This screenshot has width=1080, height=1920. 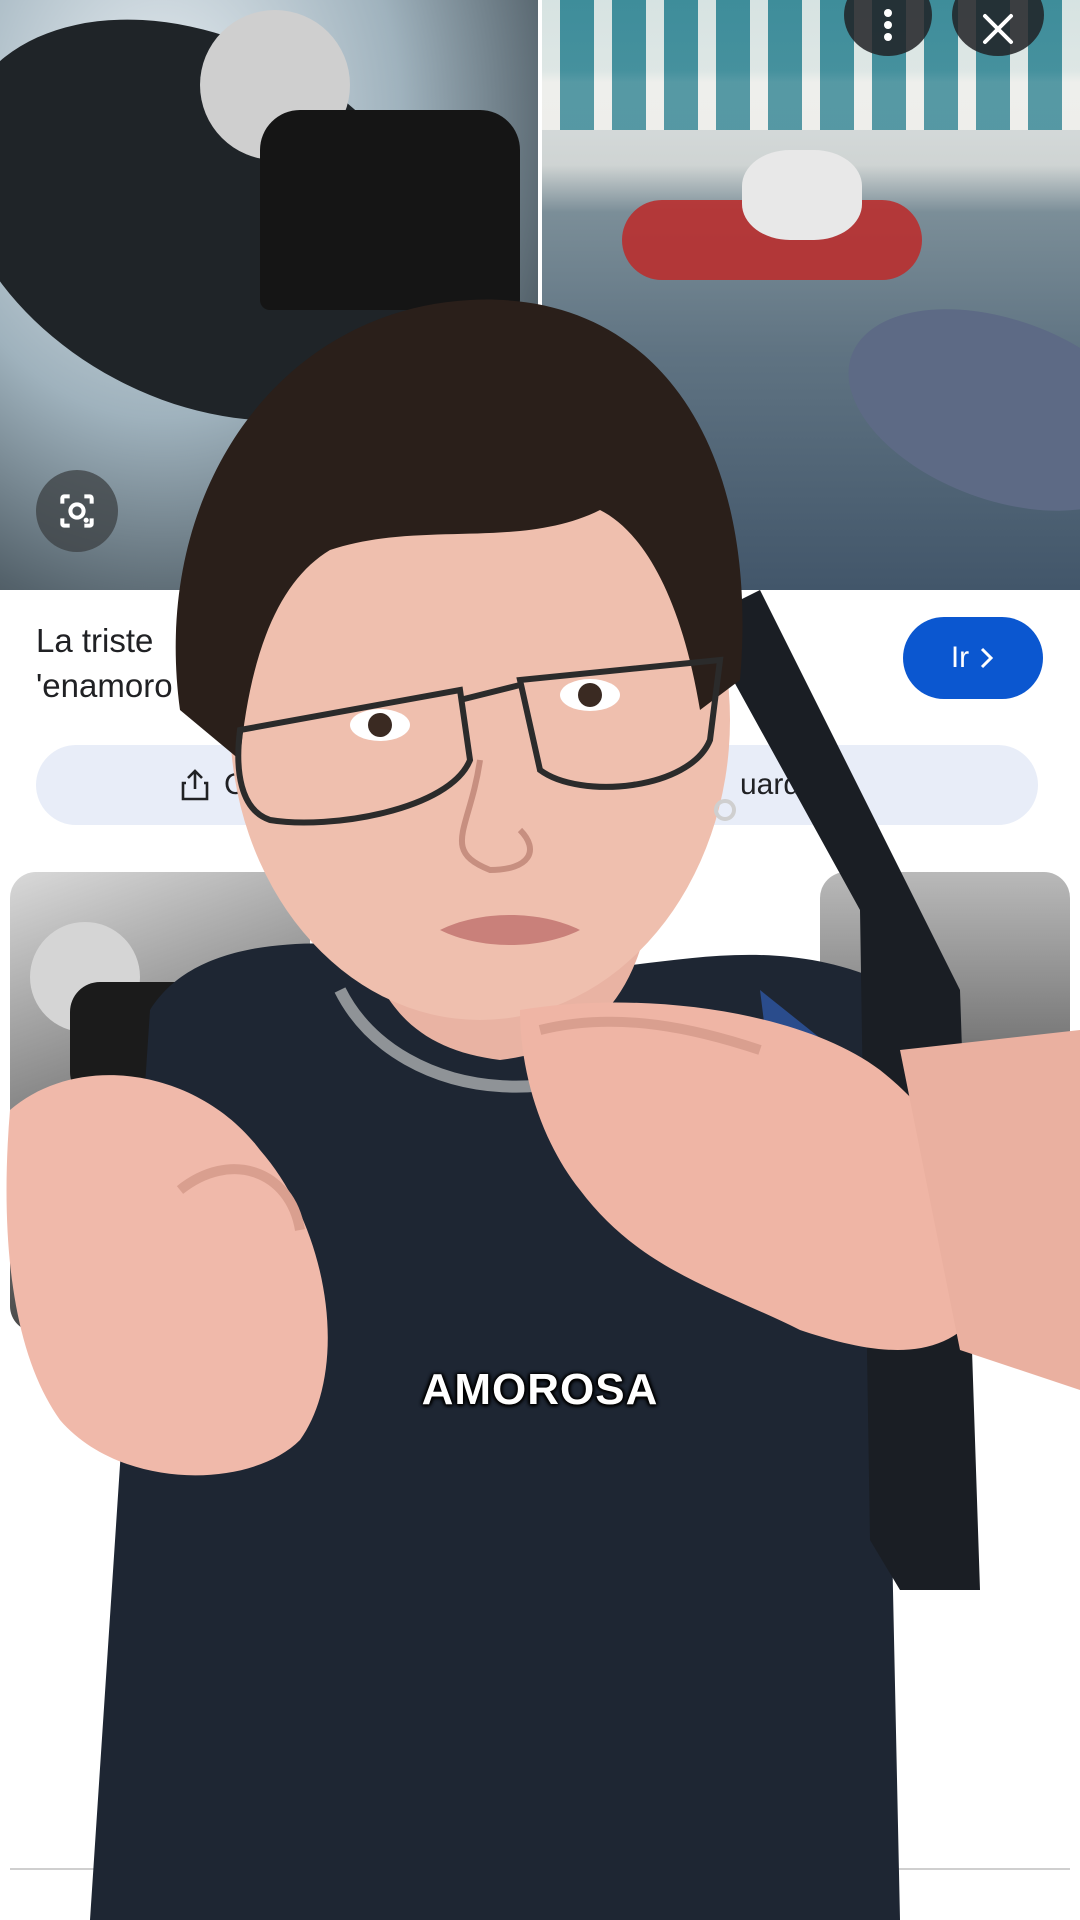 I want to click on more-vert-icon, so click(x=888, y=25).